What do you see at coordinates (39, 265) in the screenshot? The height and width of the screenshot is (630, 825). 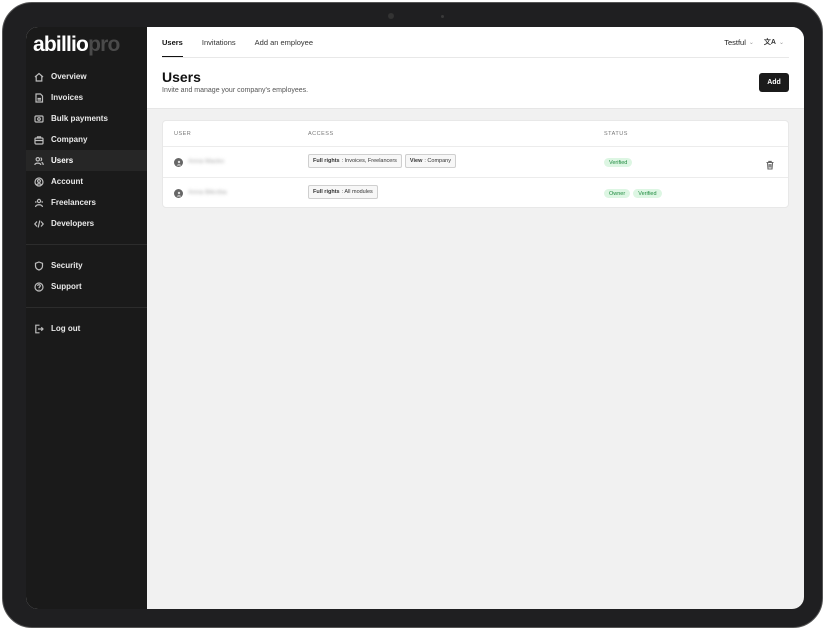 I see `shield-icon` at bounding box center [39, 265].